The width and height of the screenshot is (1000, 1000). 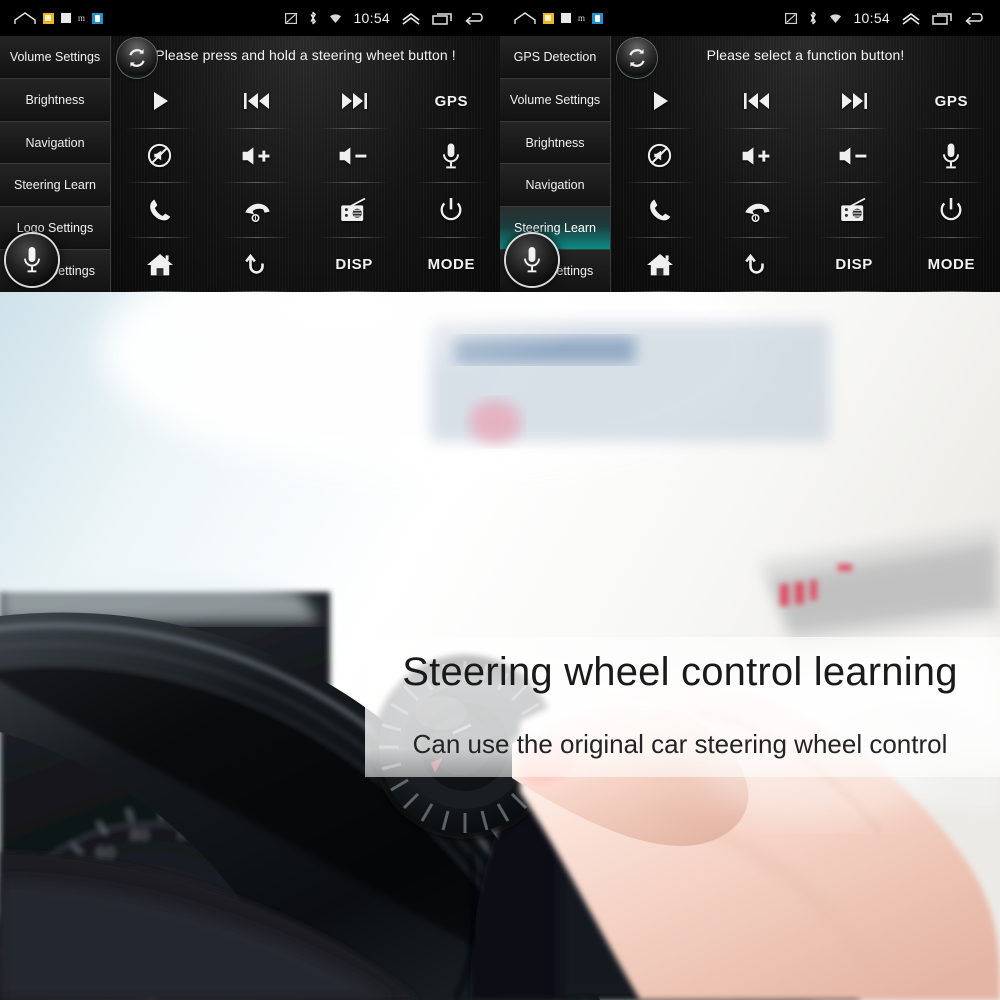 I want to click on sidebar-item-label: Logo Settings, so click(x=55, y=228).